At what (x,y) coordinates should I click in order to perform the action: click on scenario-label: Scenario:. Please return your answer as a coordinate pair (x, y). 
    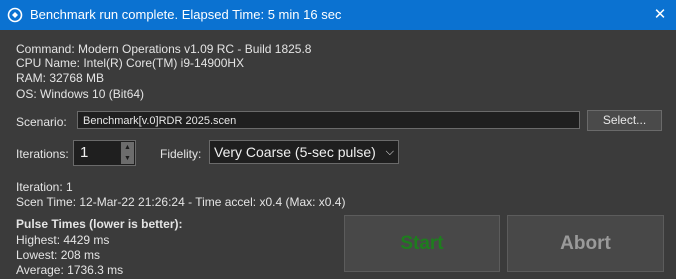
    Looking at the image, I should click on (41, 122).